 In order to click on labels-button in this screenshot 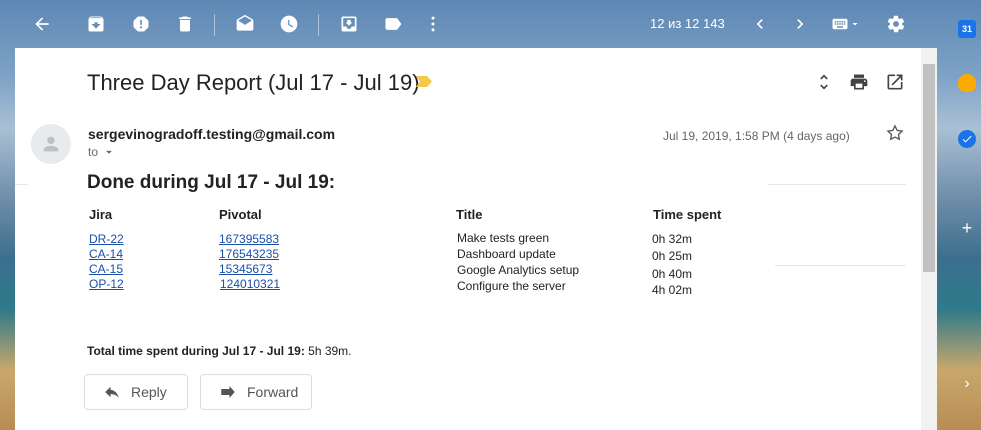, I will do `click(393, 24)`.